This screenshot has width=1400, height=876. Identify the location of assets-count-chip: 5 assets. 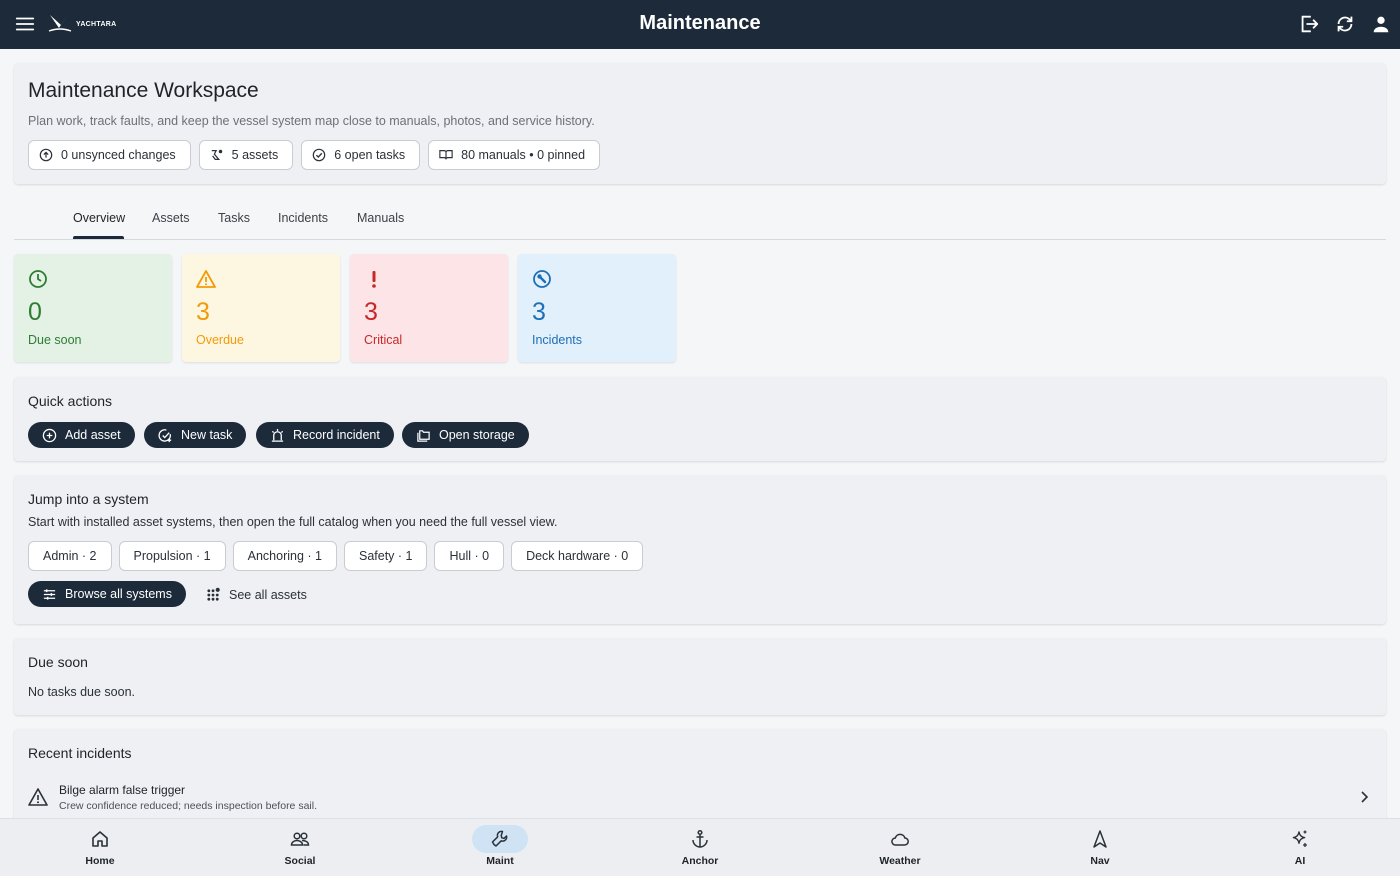
(246, 155).